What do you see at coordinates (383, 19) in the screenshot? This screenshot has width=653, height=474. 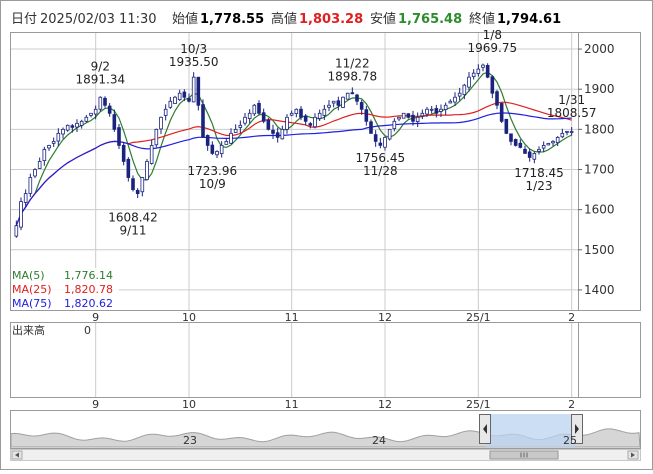 I see `low-label: 安値` at bounding box center [383, 19].